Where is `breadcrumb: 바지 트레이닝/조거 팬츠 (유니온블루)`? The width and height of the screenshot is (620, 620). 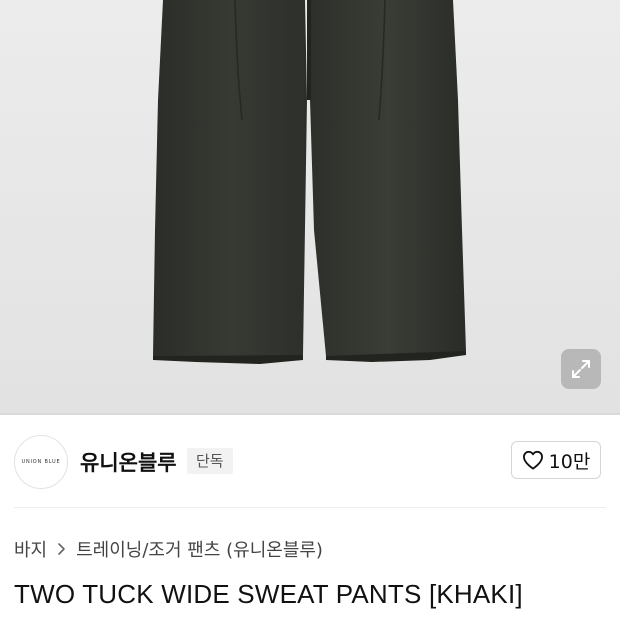 breadcrumb: 바지 트레이닝/조거 팬츠 (유니온블루) is located at coordinates (168, 549).